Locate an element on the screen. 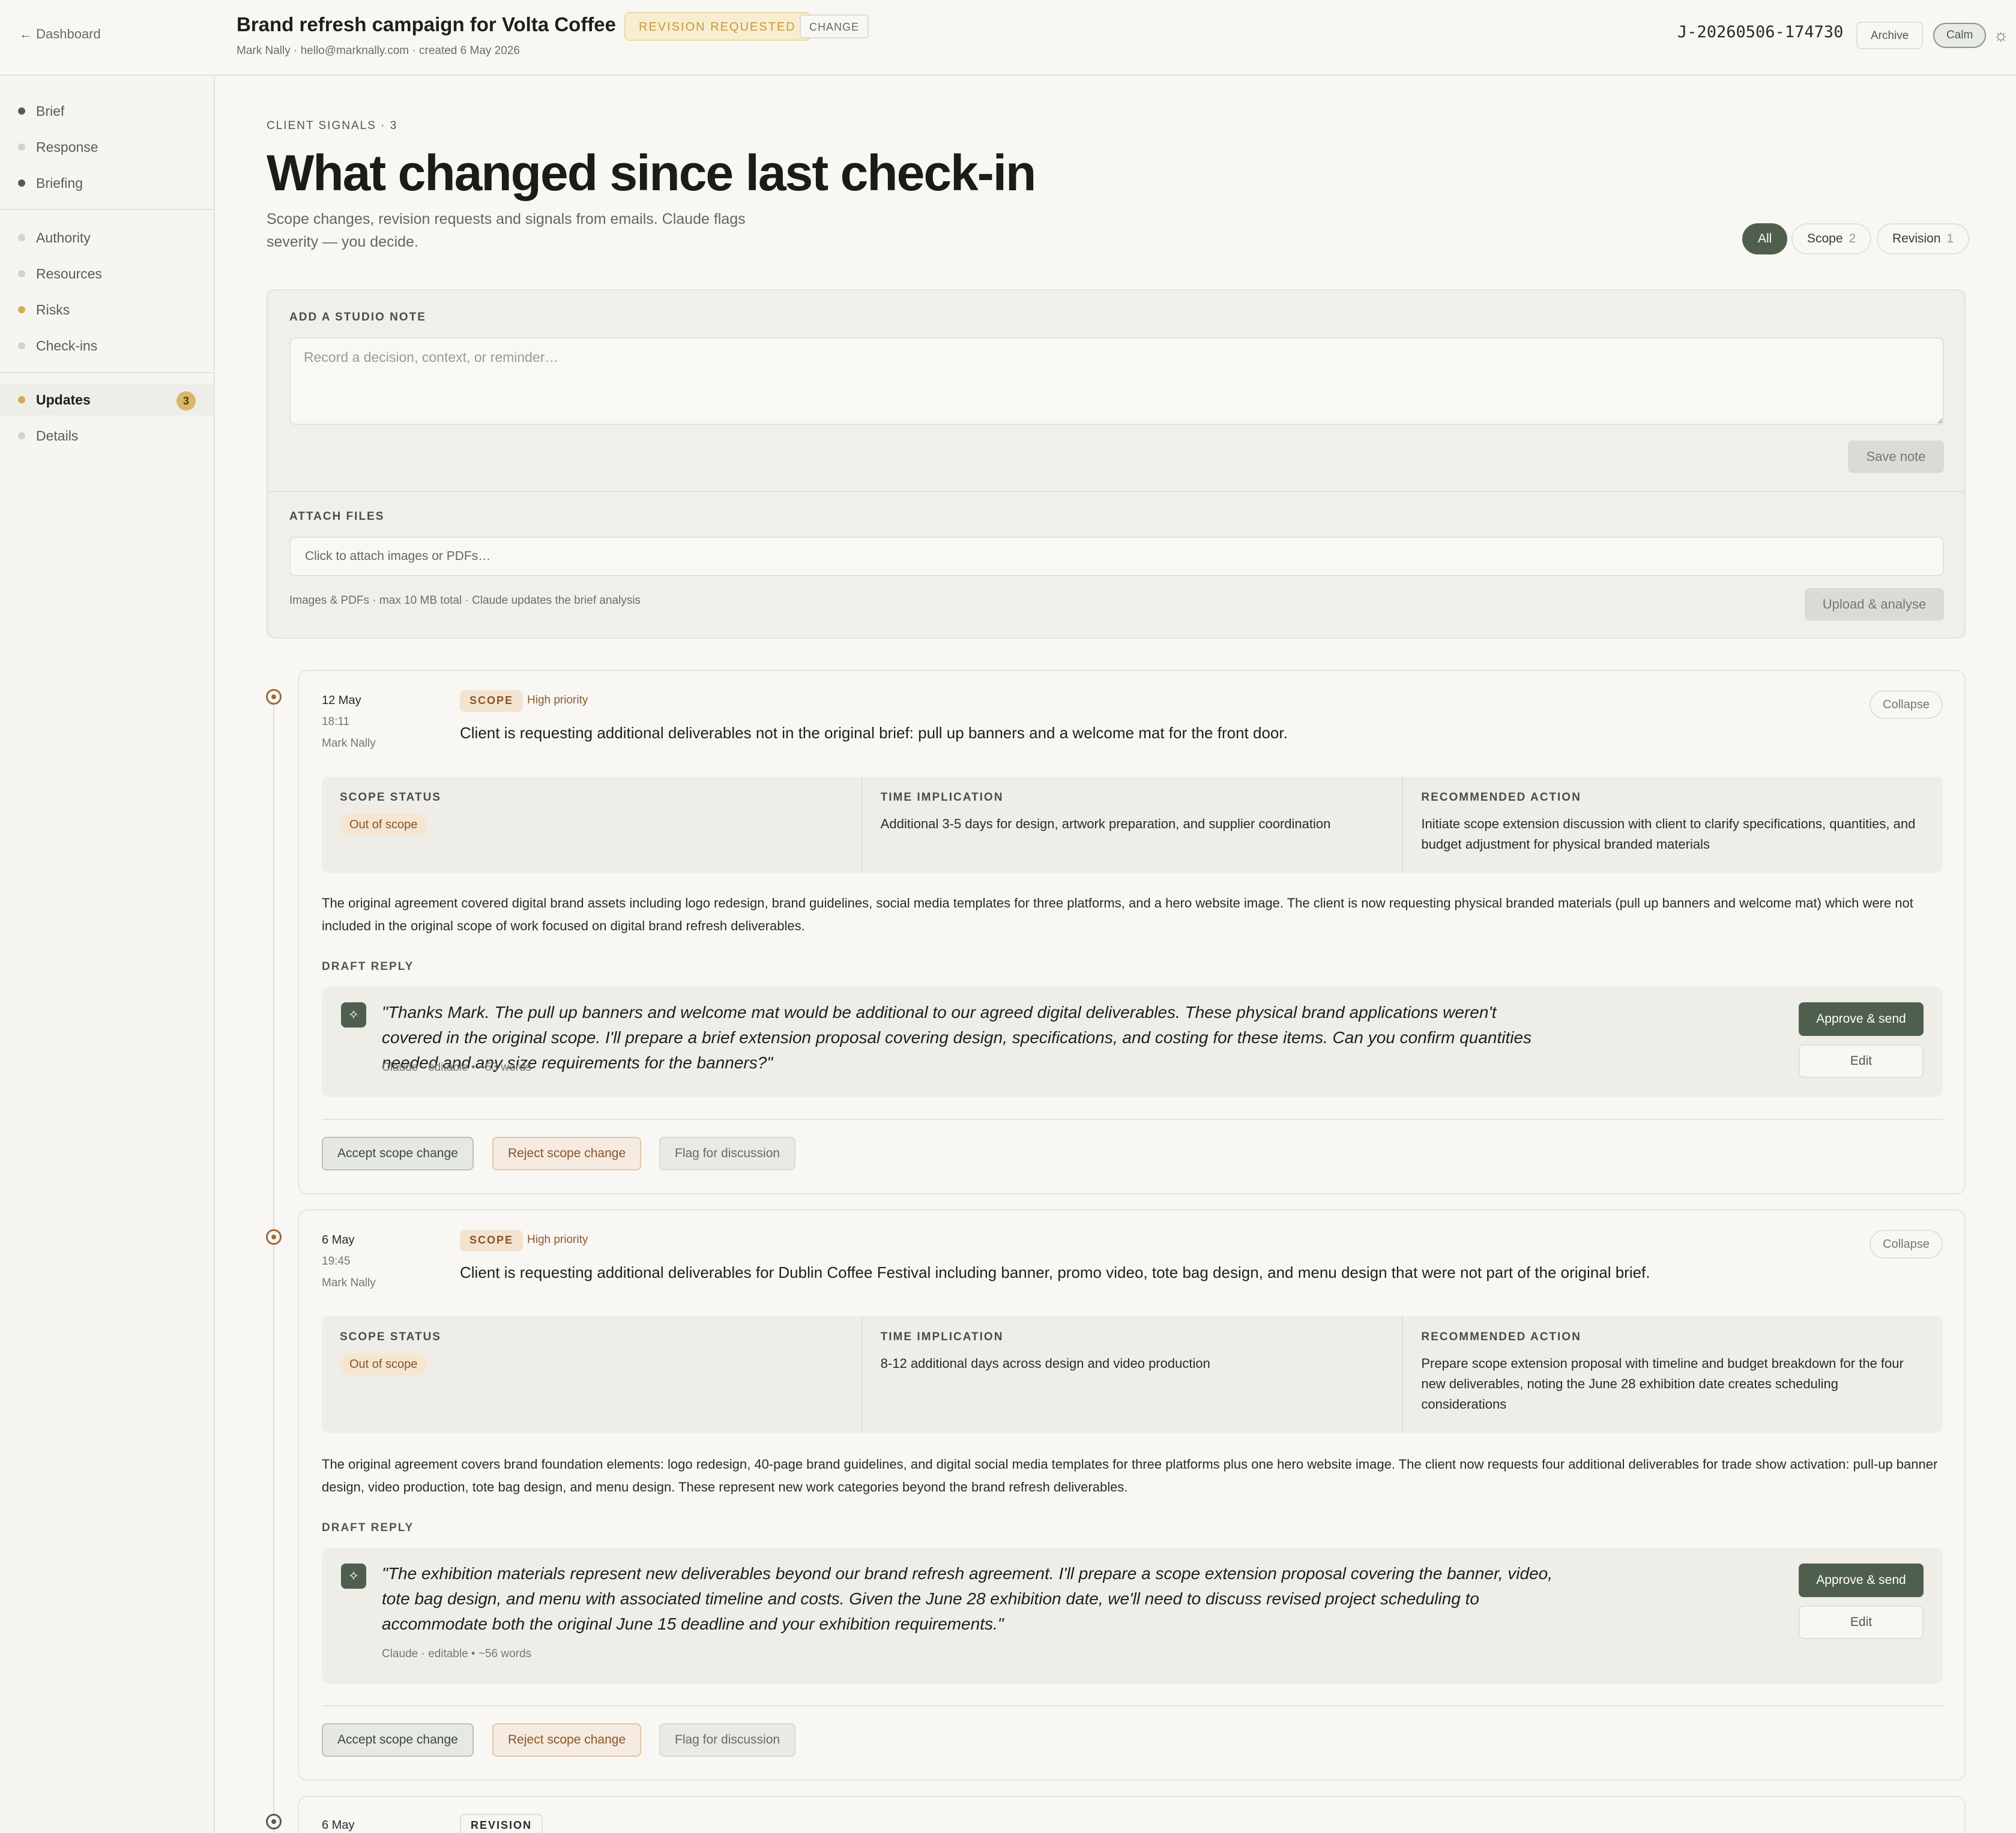 This screenshot has width=2016, height=1833. draft-meta: Claude · editable • ~56 words is located at coordinates (457, 1654).